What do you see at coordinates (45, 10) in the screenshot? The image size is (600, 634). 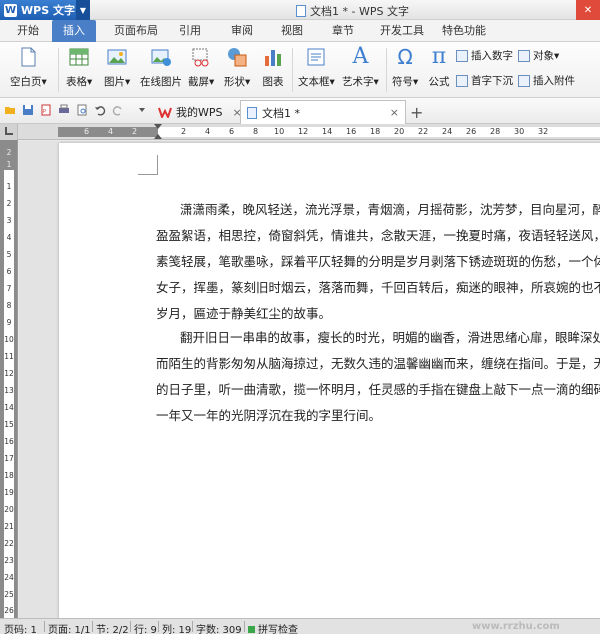 I see `wps-app-menu-button: W WPS 文字 ▼` at bounding box center [45, 10].